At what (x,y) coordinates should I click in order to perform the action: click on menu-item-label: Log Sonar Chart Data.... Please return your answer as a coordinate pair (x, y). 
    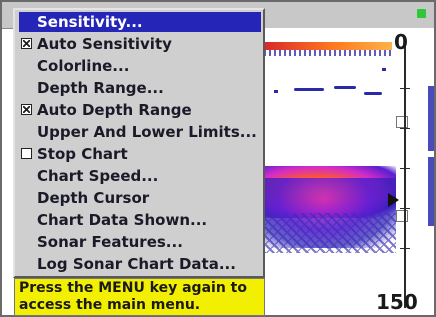
    Looking at the image, I should click on (136, 264).